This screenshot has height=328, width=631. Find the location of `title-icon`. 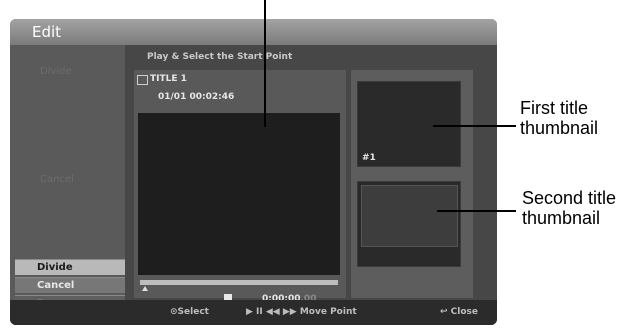

title-icon is located at coordinates (142, 80).